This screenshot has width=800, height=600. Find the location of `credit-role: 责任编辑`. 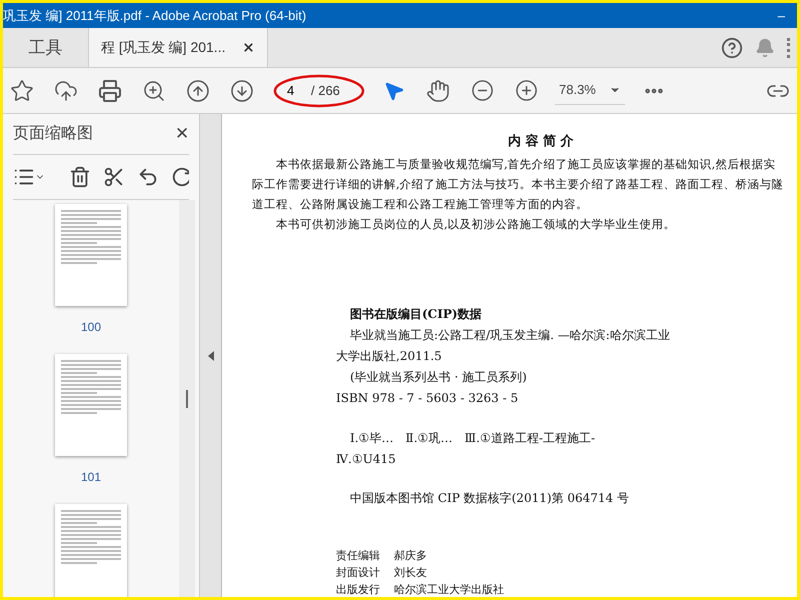

credit-role: 责任编辑 is located at coordinates (358, 555).